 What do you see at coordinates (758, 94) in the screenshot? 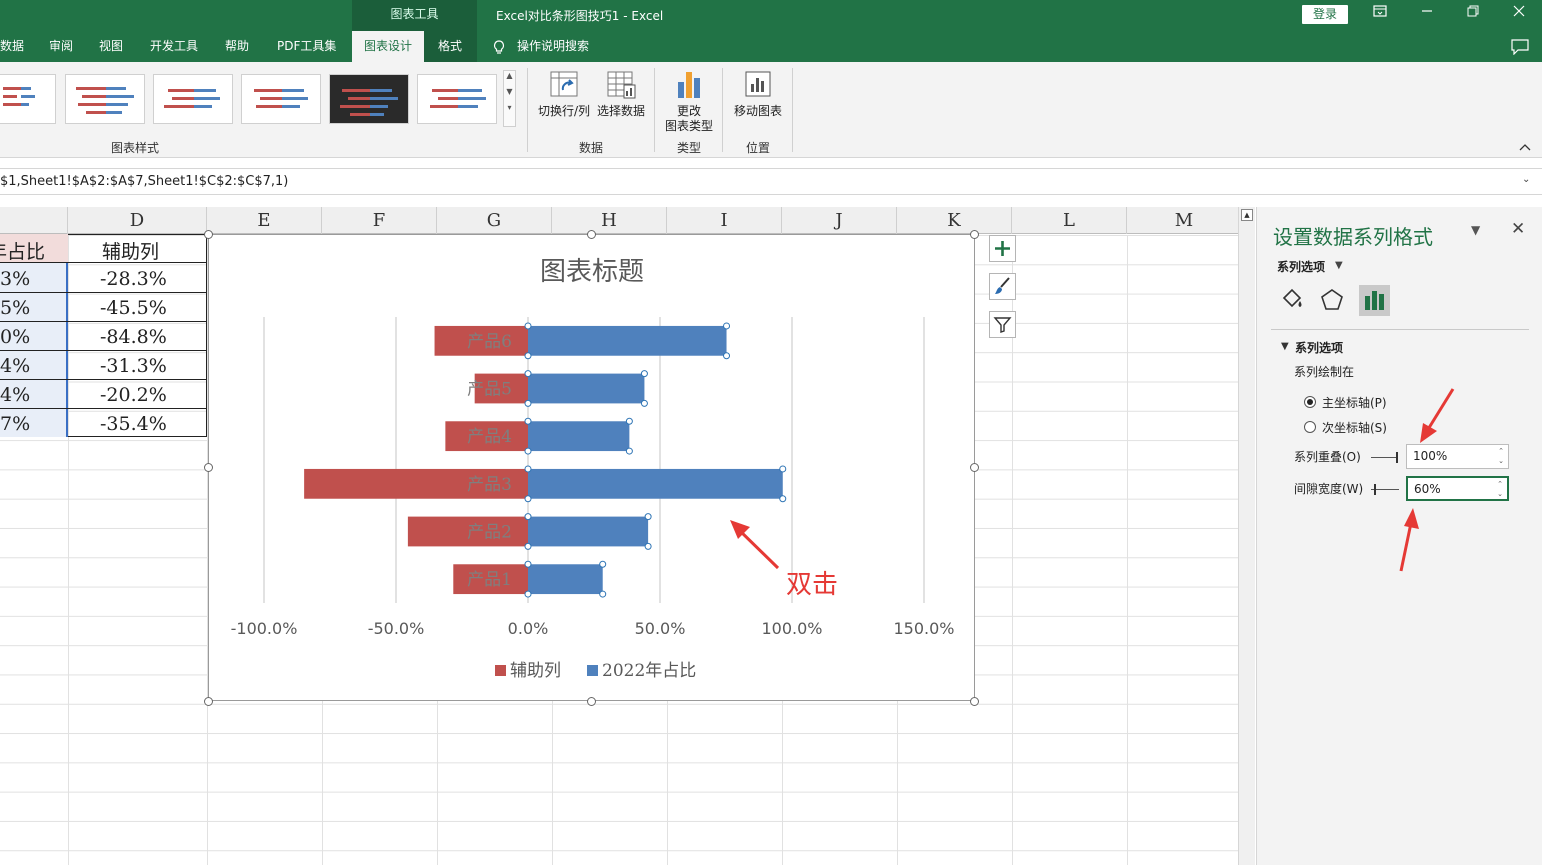
I see `move-chart-button: 移动图表` at bounding box center [758, 94].